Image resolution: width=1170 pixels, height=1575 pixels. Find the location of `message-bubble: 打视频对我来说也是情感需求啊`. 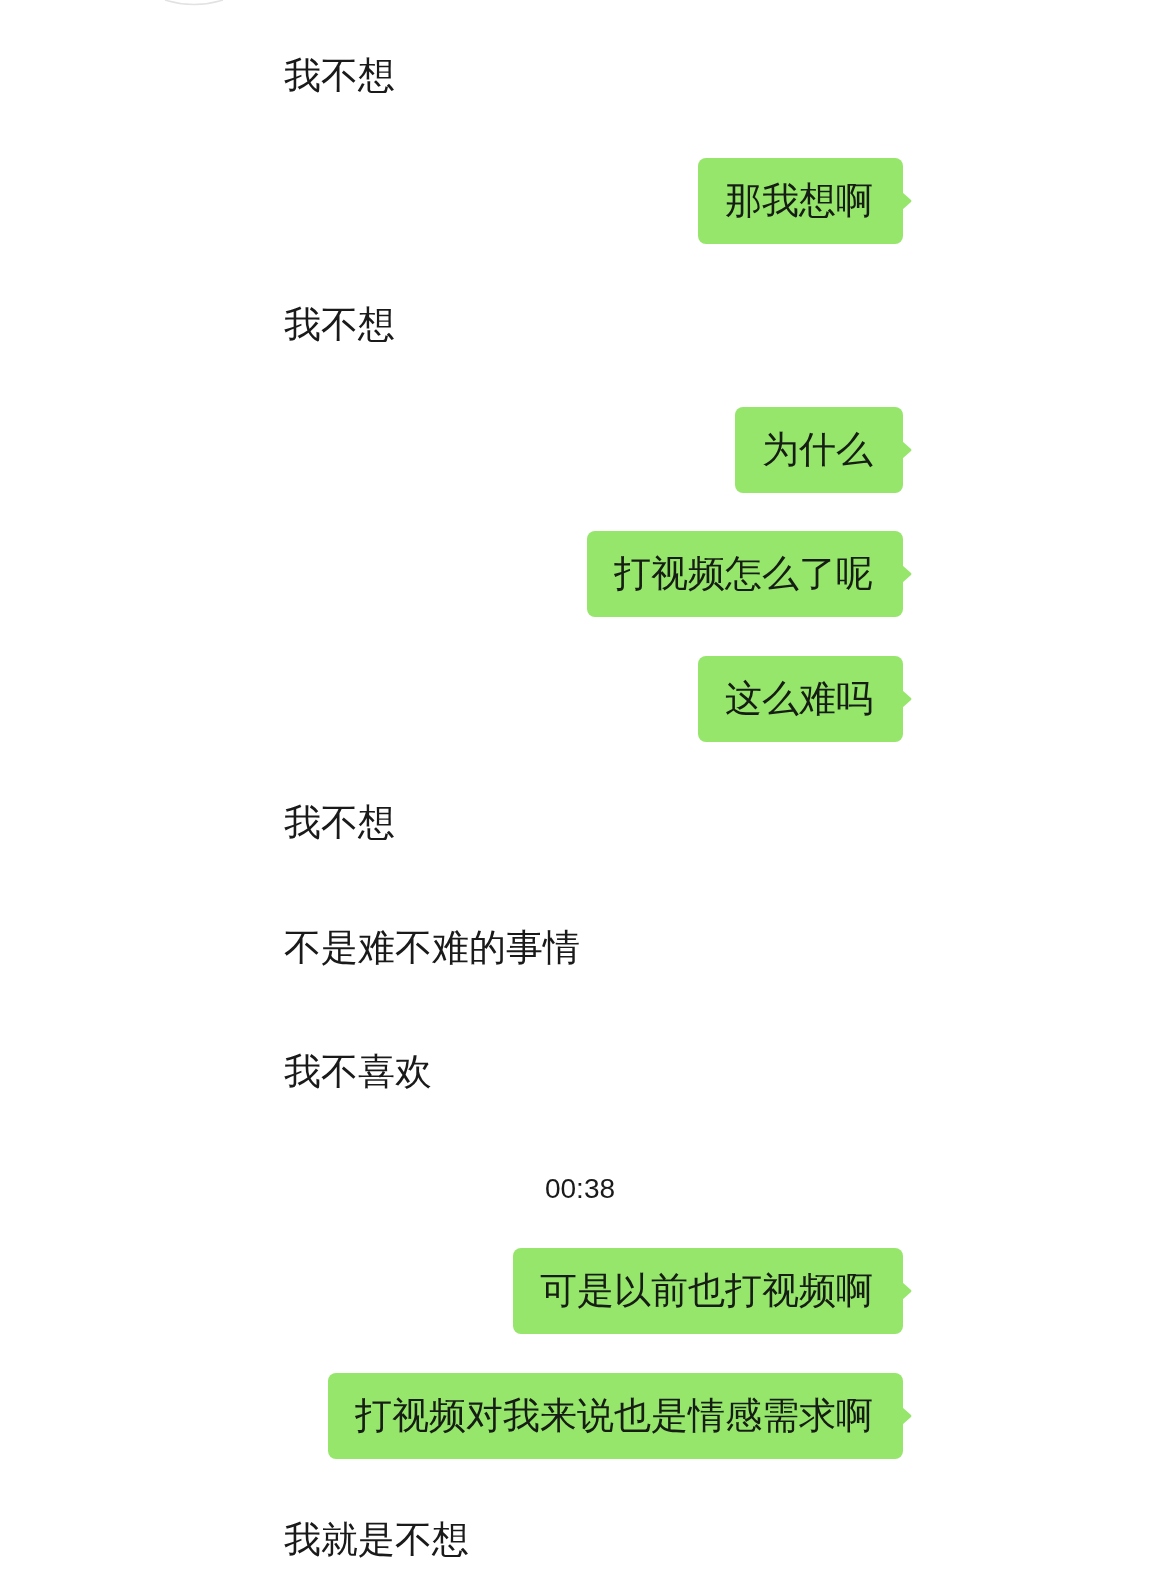

message-bubble: 打视频对我来说也是情感需求啊 is located at coordinates (615, 1415).